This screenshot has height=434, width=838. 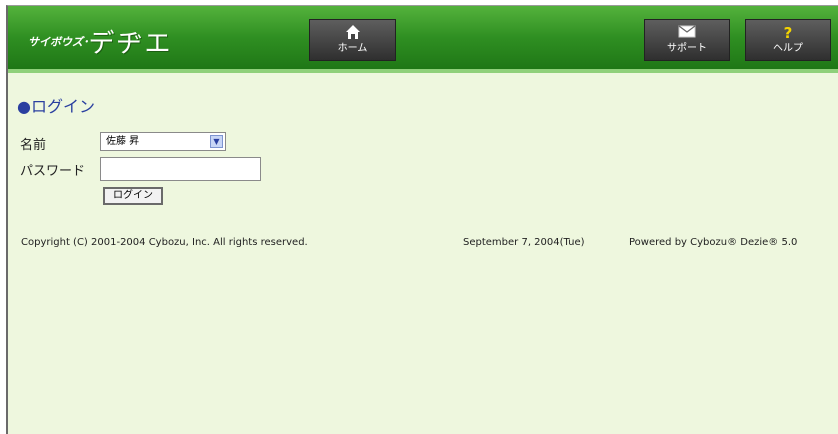 I want to click on login-button: ログイン, so click(x=133, y=196).